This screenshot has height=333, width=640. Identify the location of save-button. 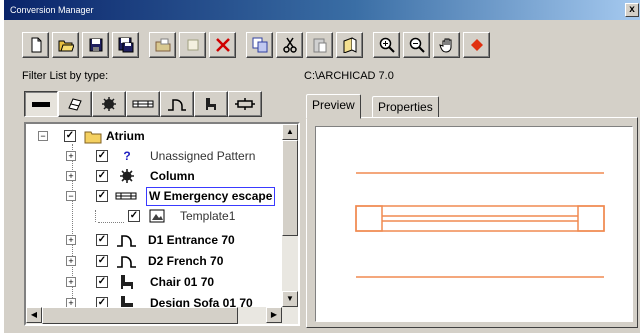
(95, 45).